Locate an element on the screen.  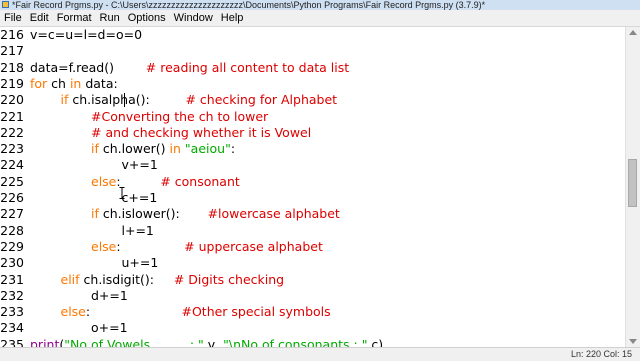
code-line: else: # consonant is located at coordinates (165, 182).